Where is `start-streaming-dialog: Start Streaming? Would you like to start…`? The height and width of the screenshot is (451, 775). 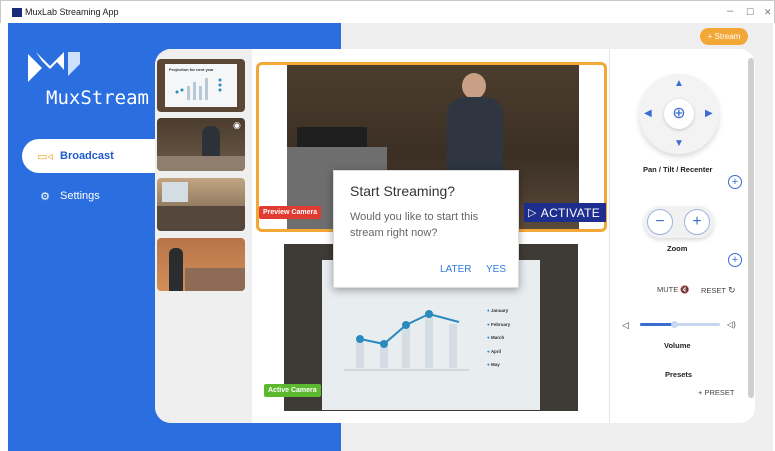 start-streaming-dialog: Start Streaming? Would you like to start… is located at coordinates (426, 229).